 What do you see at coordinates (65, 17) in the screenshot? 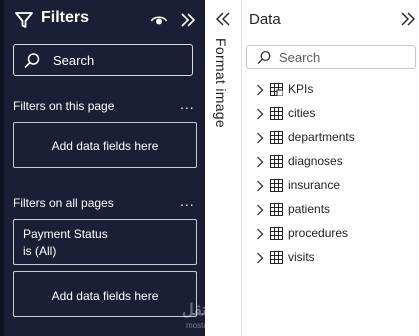
I see `filters-title: Filters` at bounding box center [65, 17].